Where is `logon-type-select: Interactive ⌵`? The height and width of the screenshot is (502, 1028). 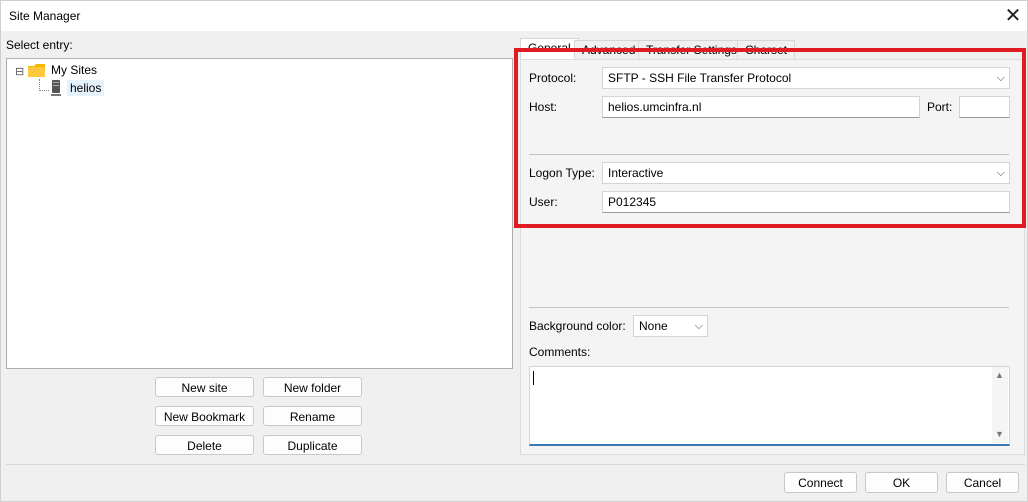
logon-type-select: Interactive ⌵ is located at coordinates (806, 173).